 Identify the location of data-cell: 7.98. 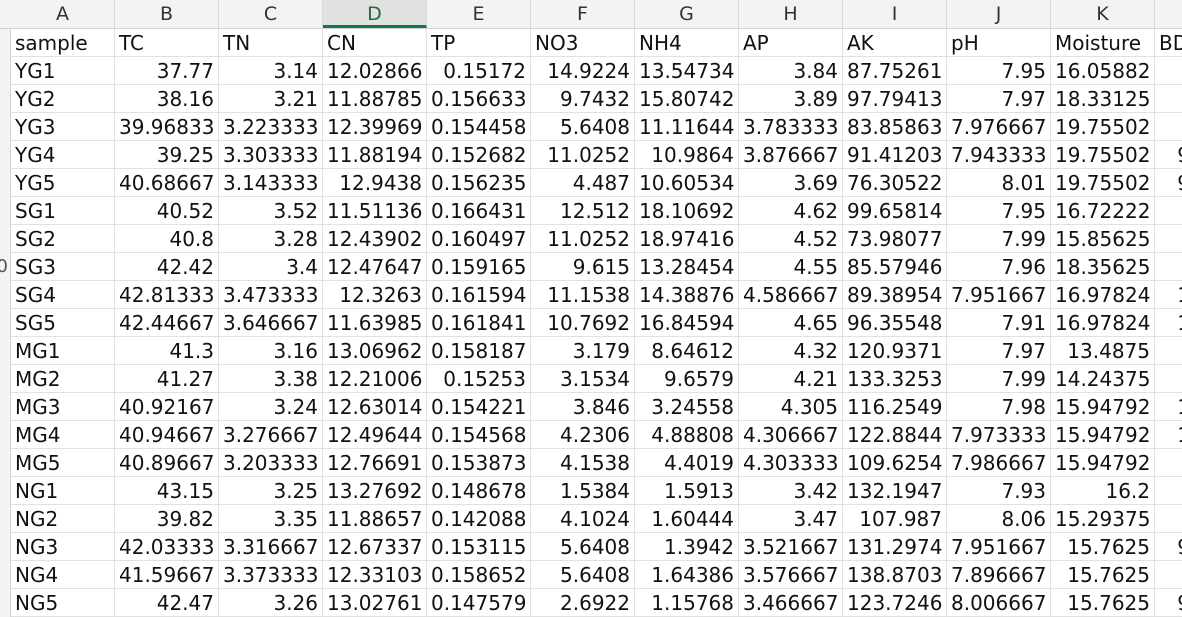
(999, 407).